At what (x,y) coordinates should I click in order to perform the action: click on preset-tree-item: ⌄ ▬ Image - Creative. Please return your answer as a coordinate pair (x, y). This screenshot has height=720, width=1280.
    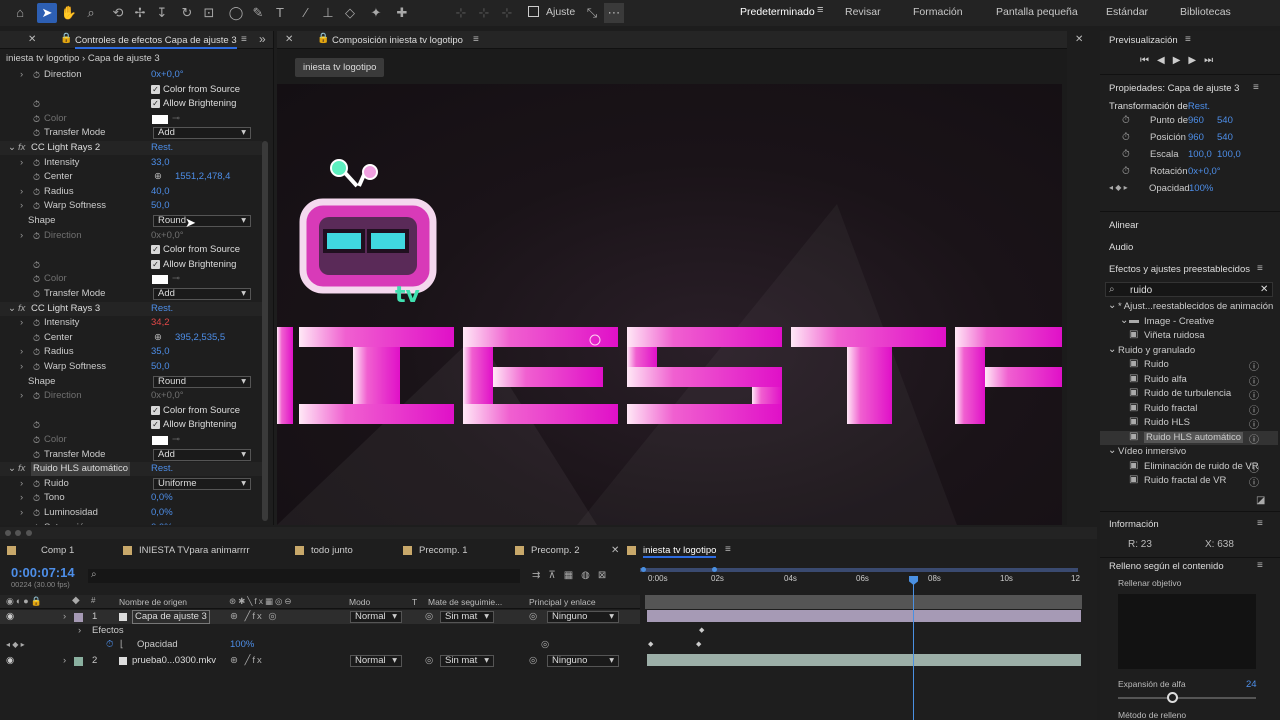
    Looking at the image, I should click on (1189, 322).